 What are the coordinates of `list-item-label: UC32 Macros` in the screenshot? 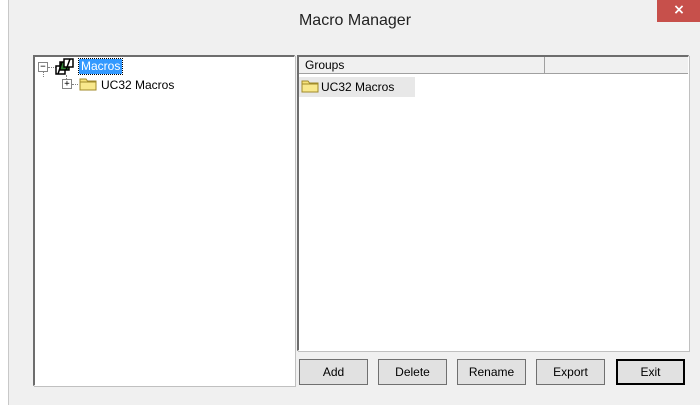 It's located at (358, 87).